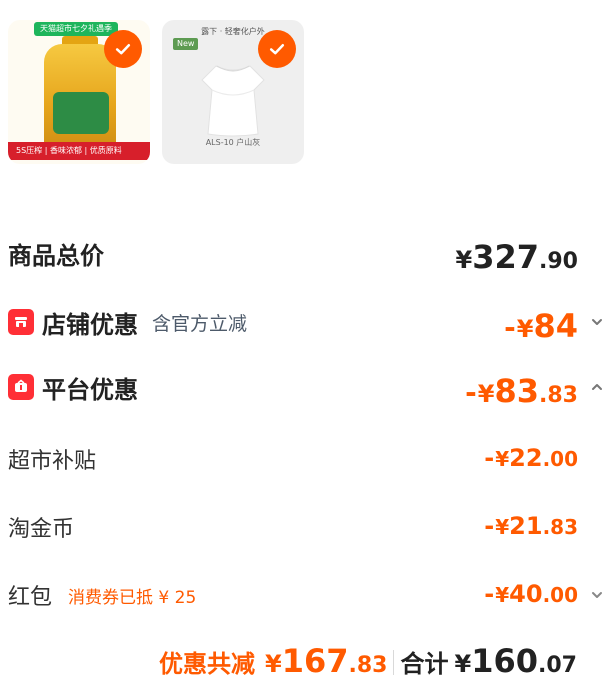 This screenshot has width=614, height=689. I want to click on dress-caption-bottom: ALS-10 户山灰, so click(233, 142).